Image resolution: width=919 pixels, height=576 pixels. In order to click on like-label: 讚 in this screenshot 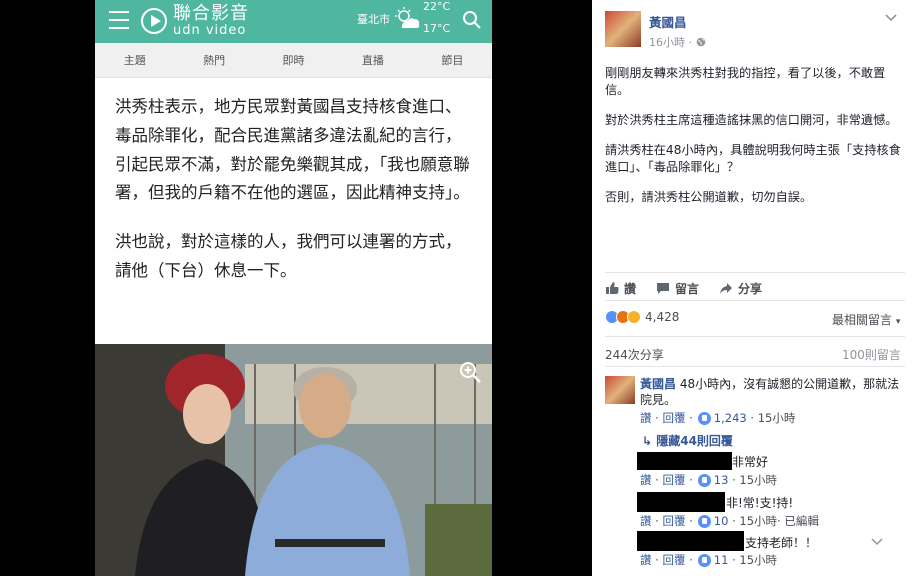, I will do `click(630, 288)`.